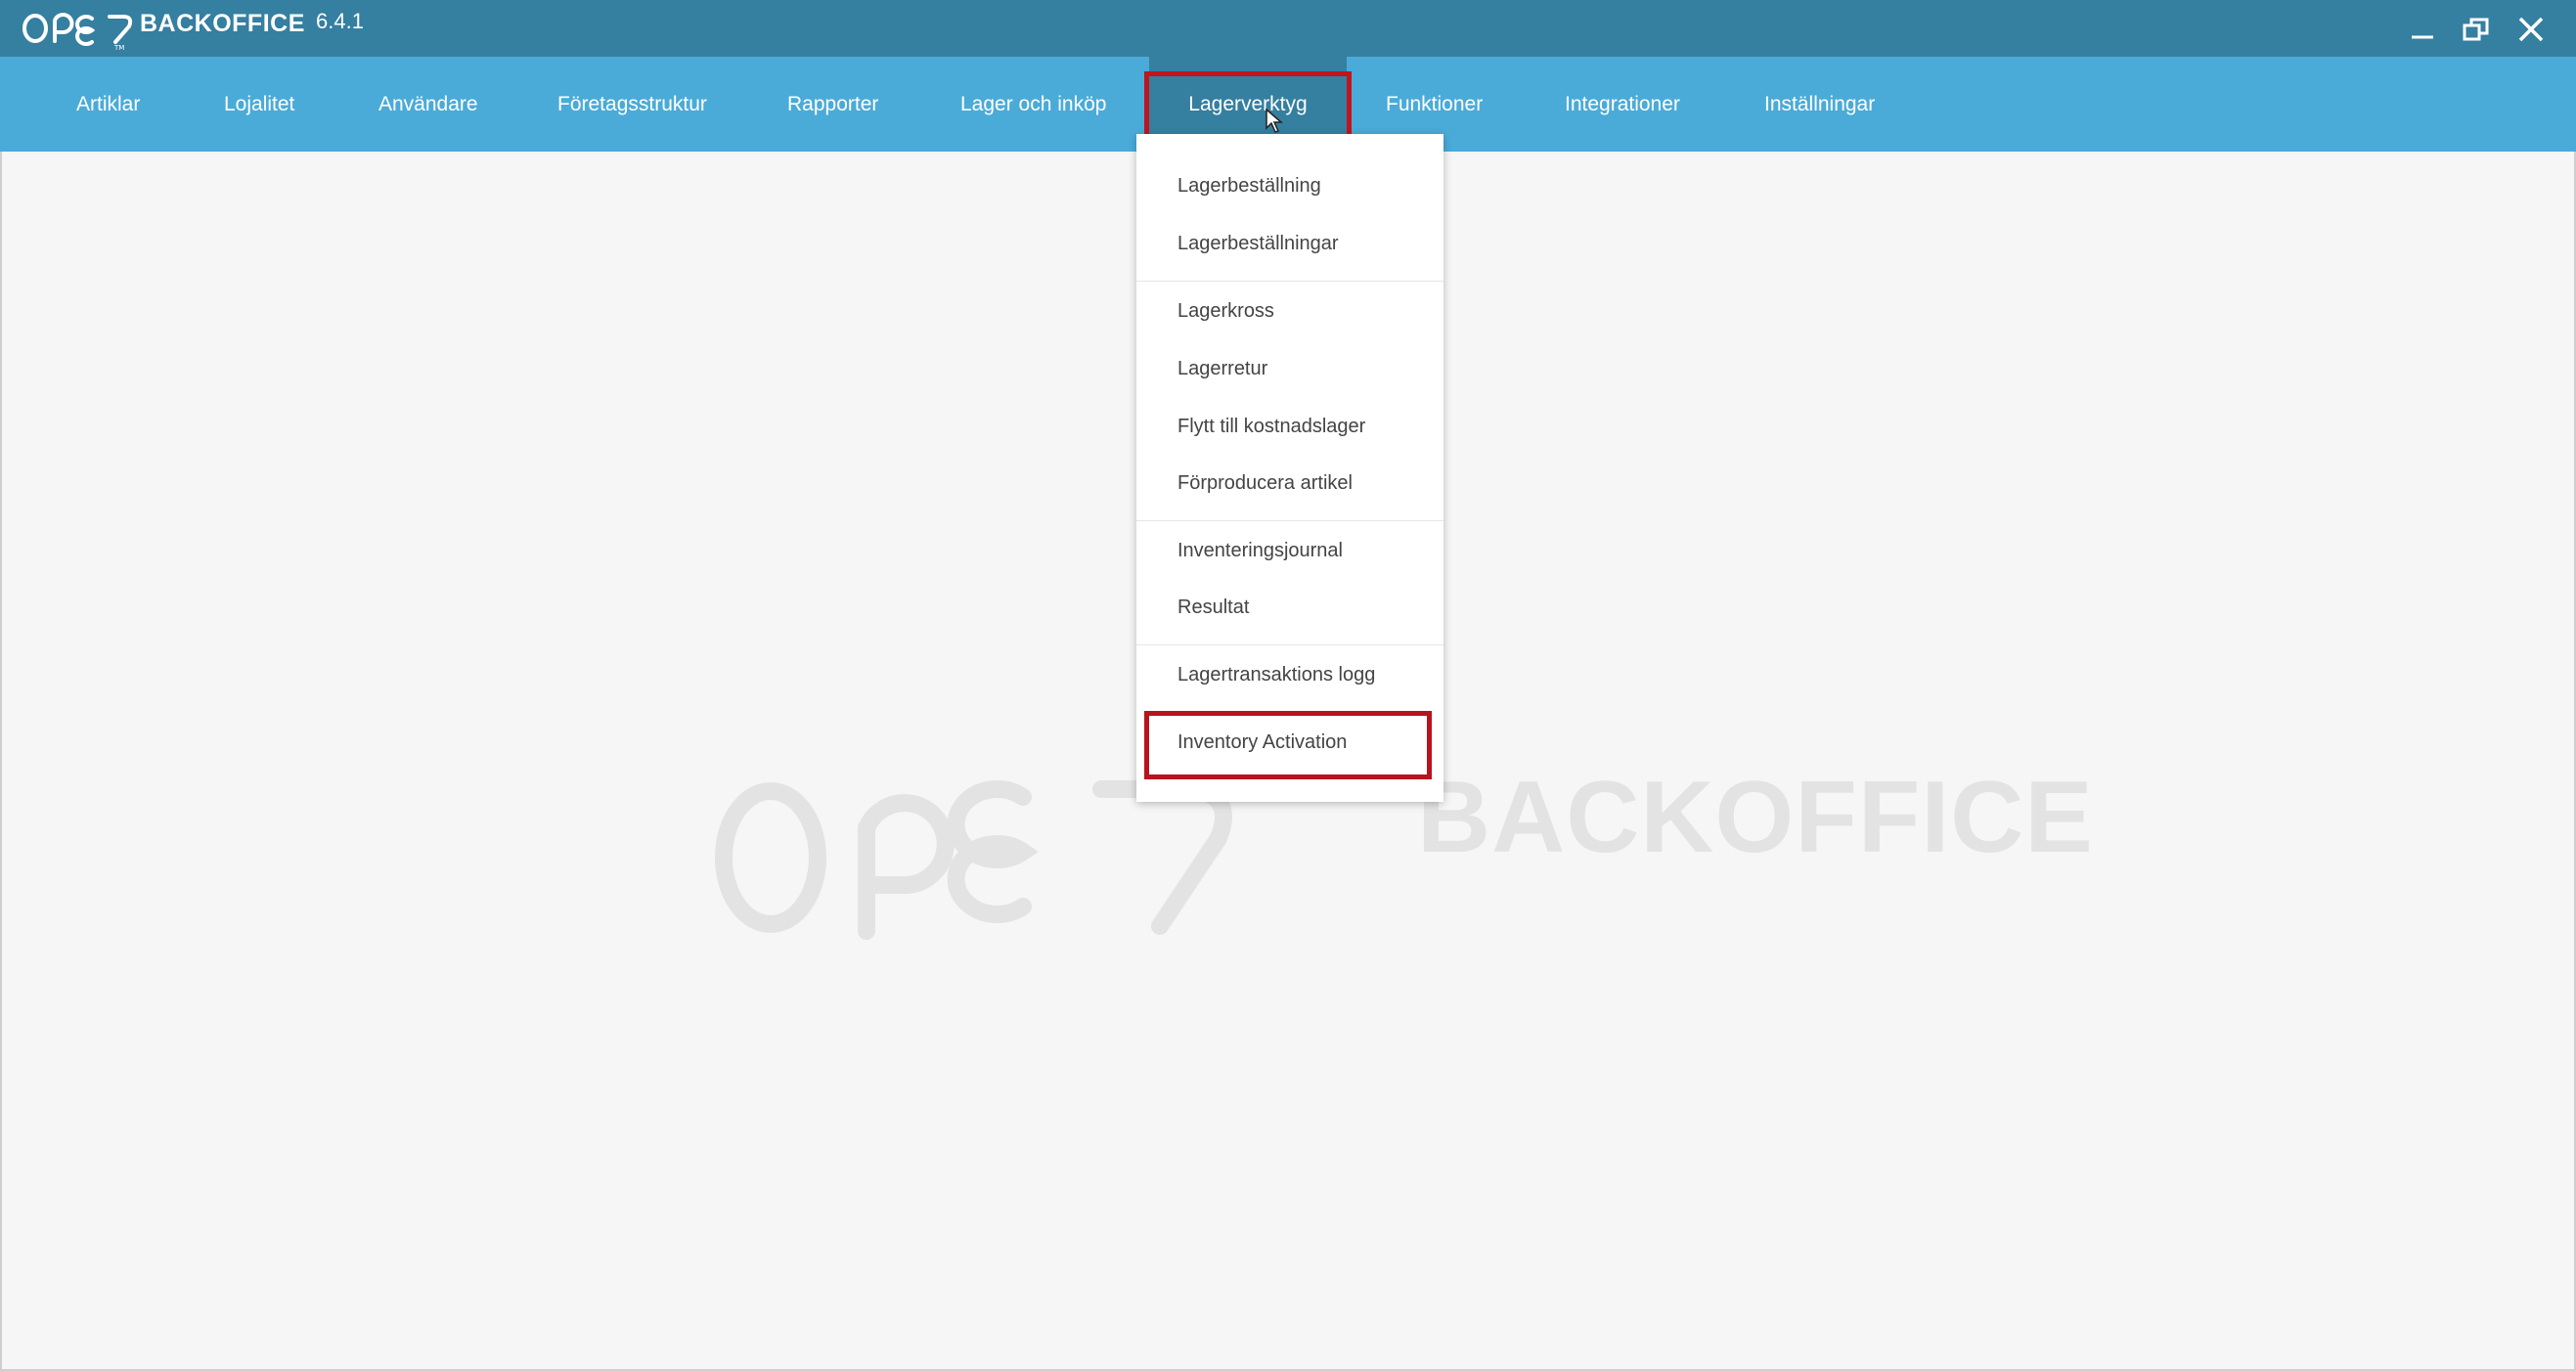 This screenshot has width=2576, height=1371. Describe the element at coordinates (1222, 369) in the screenshot. I see `dropdown-item-lagerretur: Lagerretur` at that location.